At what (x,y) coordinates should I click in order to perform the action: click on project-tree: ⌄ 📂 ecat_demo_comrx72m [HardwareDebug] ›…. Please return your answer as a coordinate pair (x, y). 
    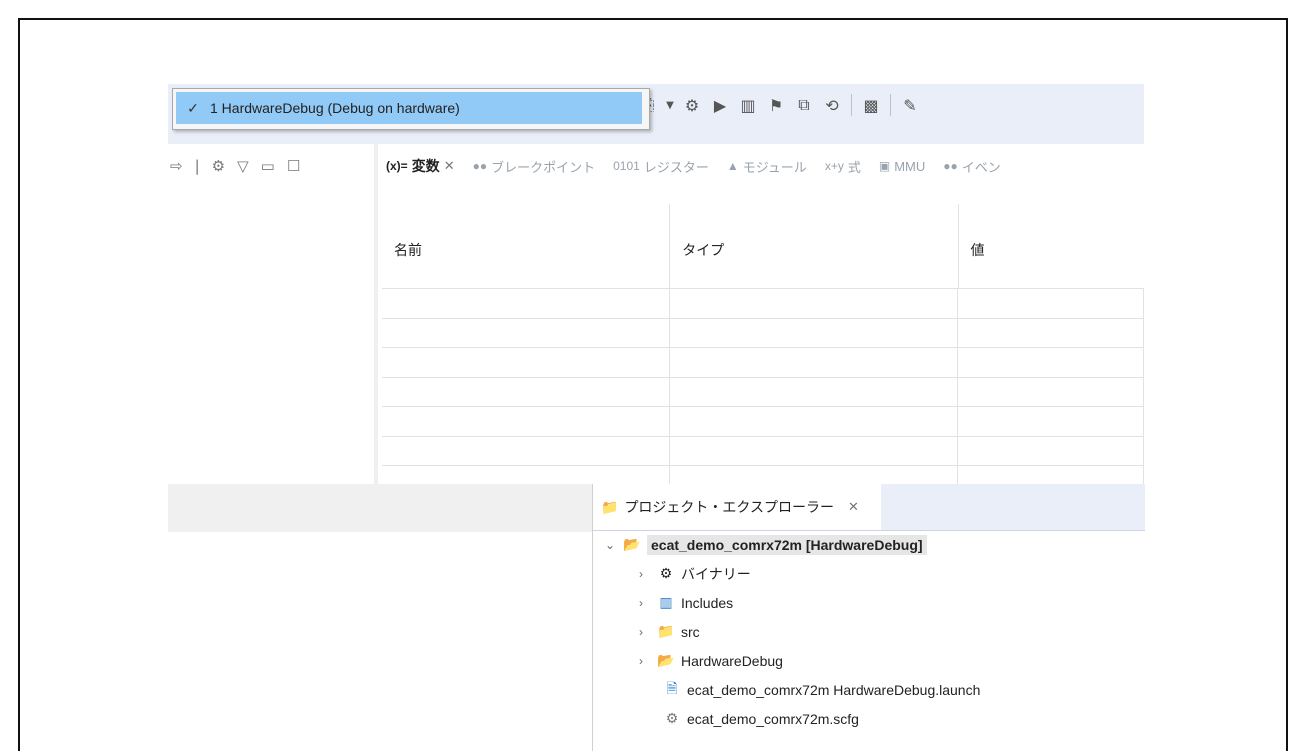
    Looking at the image, I should click on (869, 631).